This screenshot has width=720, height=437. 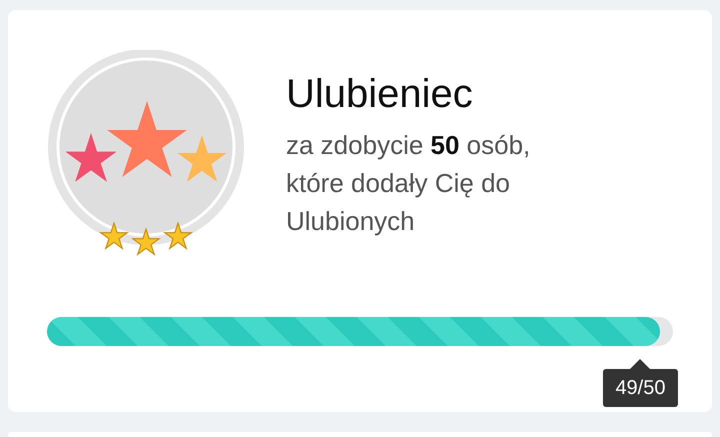 What do you see at coordinates (640, 388) in the screenshot?
I see `progress-tooltip: 49/50` at bounding box center [640, 388].